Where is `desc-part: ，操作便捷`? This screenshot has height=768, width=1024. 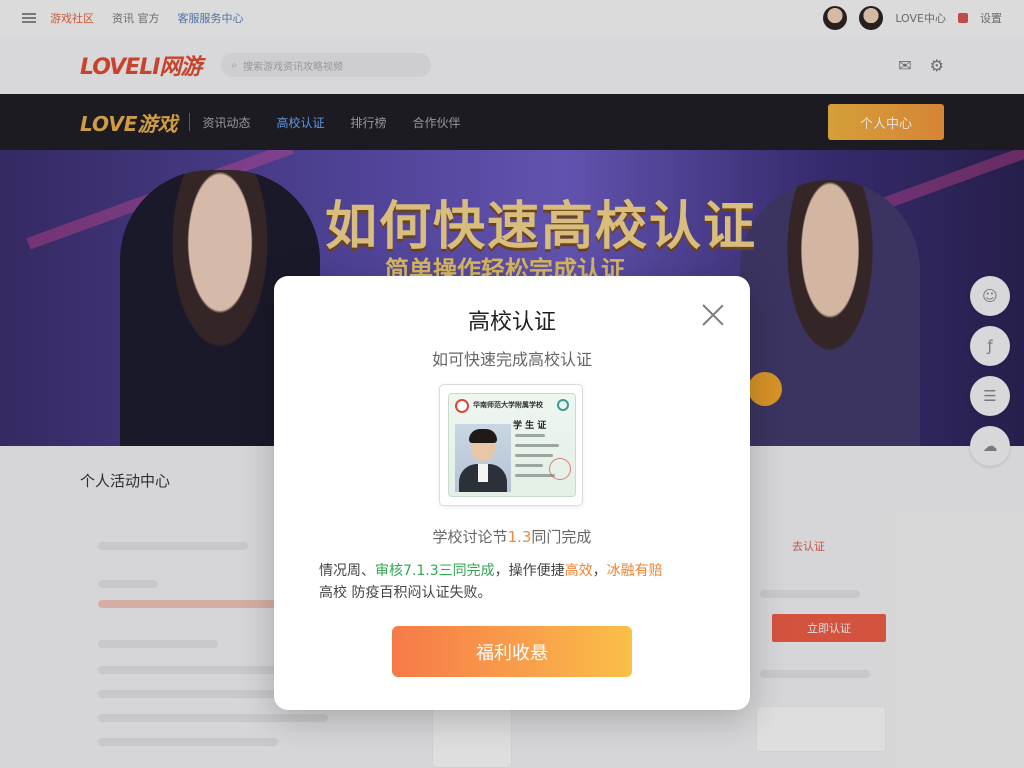 desc-part: ，操作便捷 is located at coordinates (529, 571).